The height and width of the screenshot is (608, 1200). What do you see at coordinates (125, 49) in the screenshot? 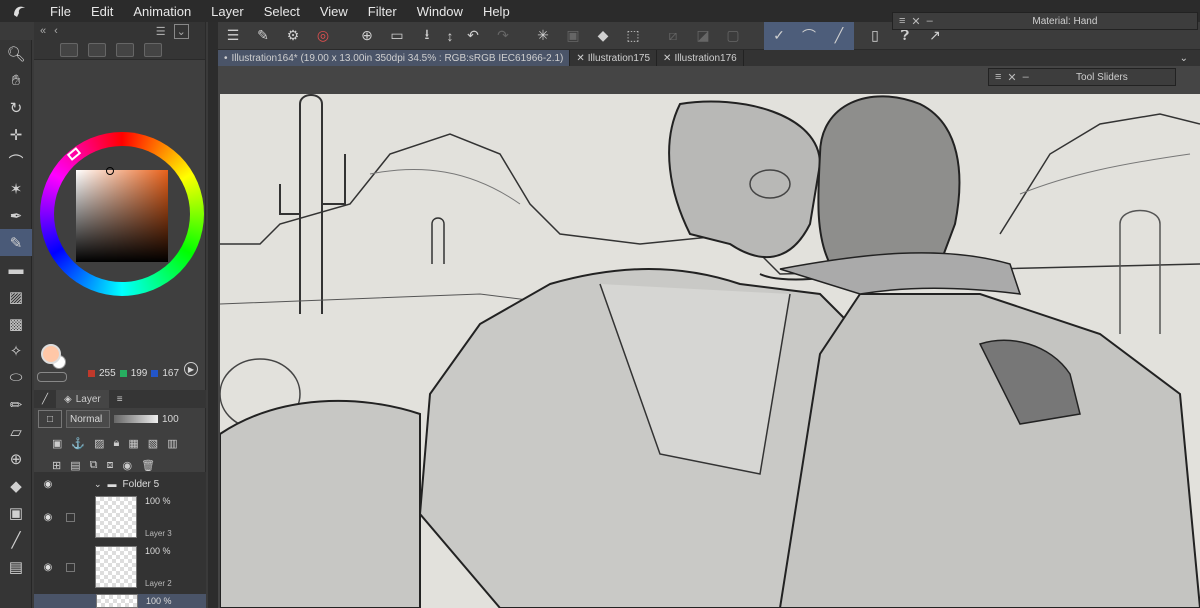
I see `color-set-tab` at bounding box center [125, 49].